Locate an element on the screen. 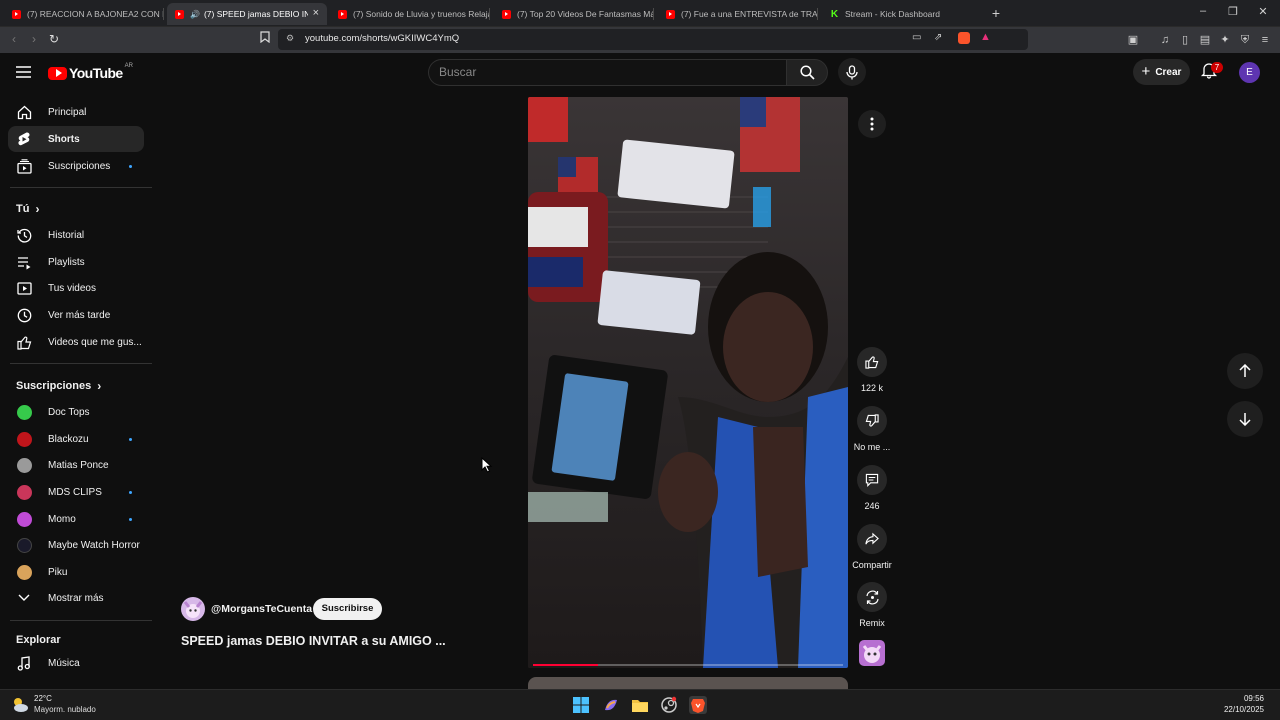 The height and width of the screenshot is (720, 1280). remix-button: Remix is located at coordinates (872, 605).